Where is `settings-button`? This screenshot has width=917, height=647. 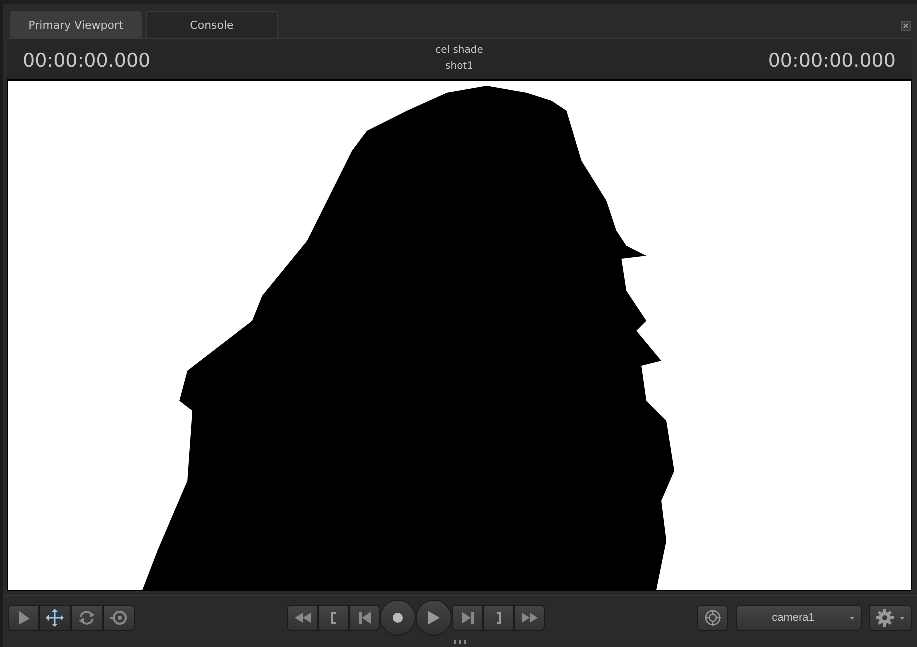
settings-button is located at coordinates (890, 618).